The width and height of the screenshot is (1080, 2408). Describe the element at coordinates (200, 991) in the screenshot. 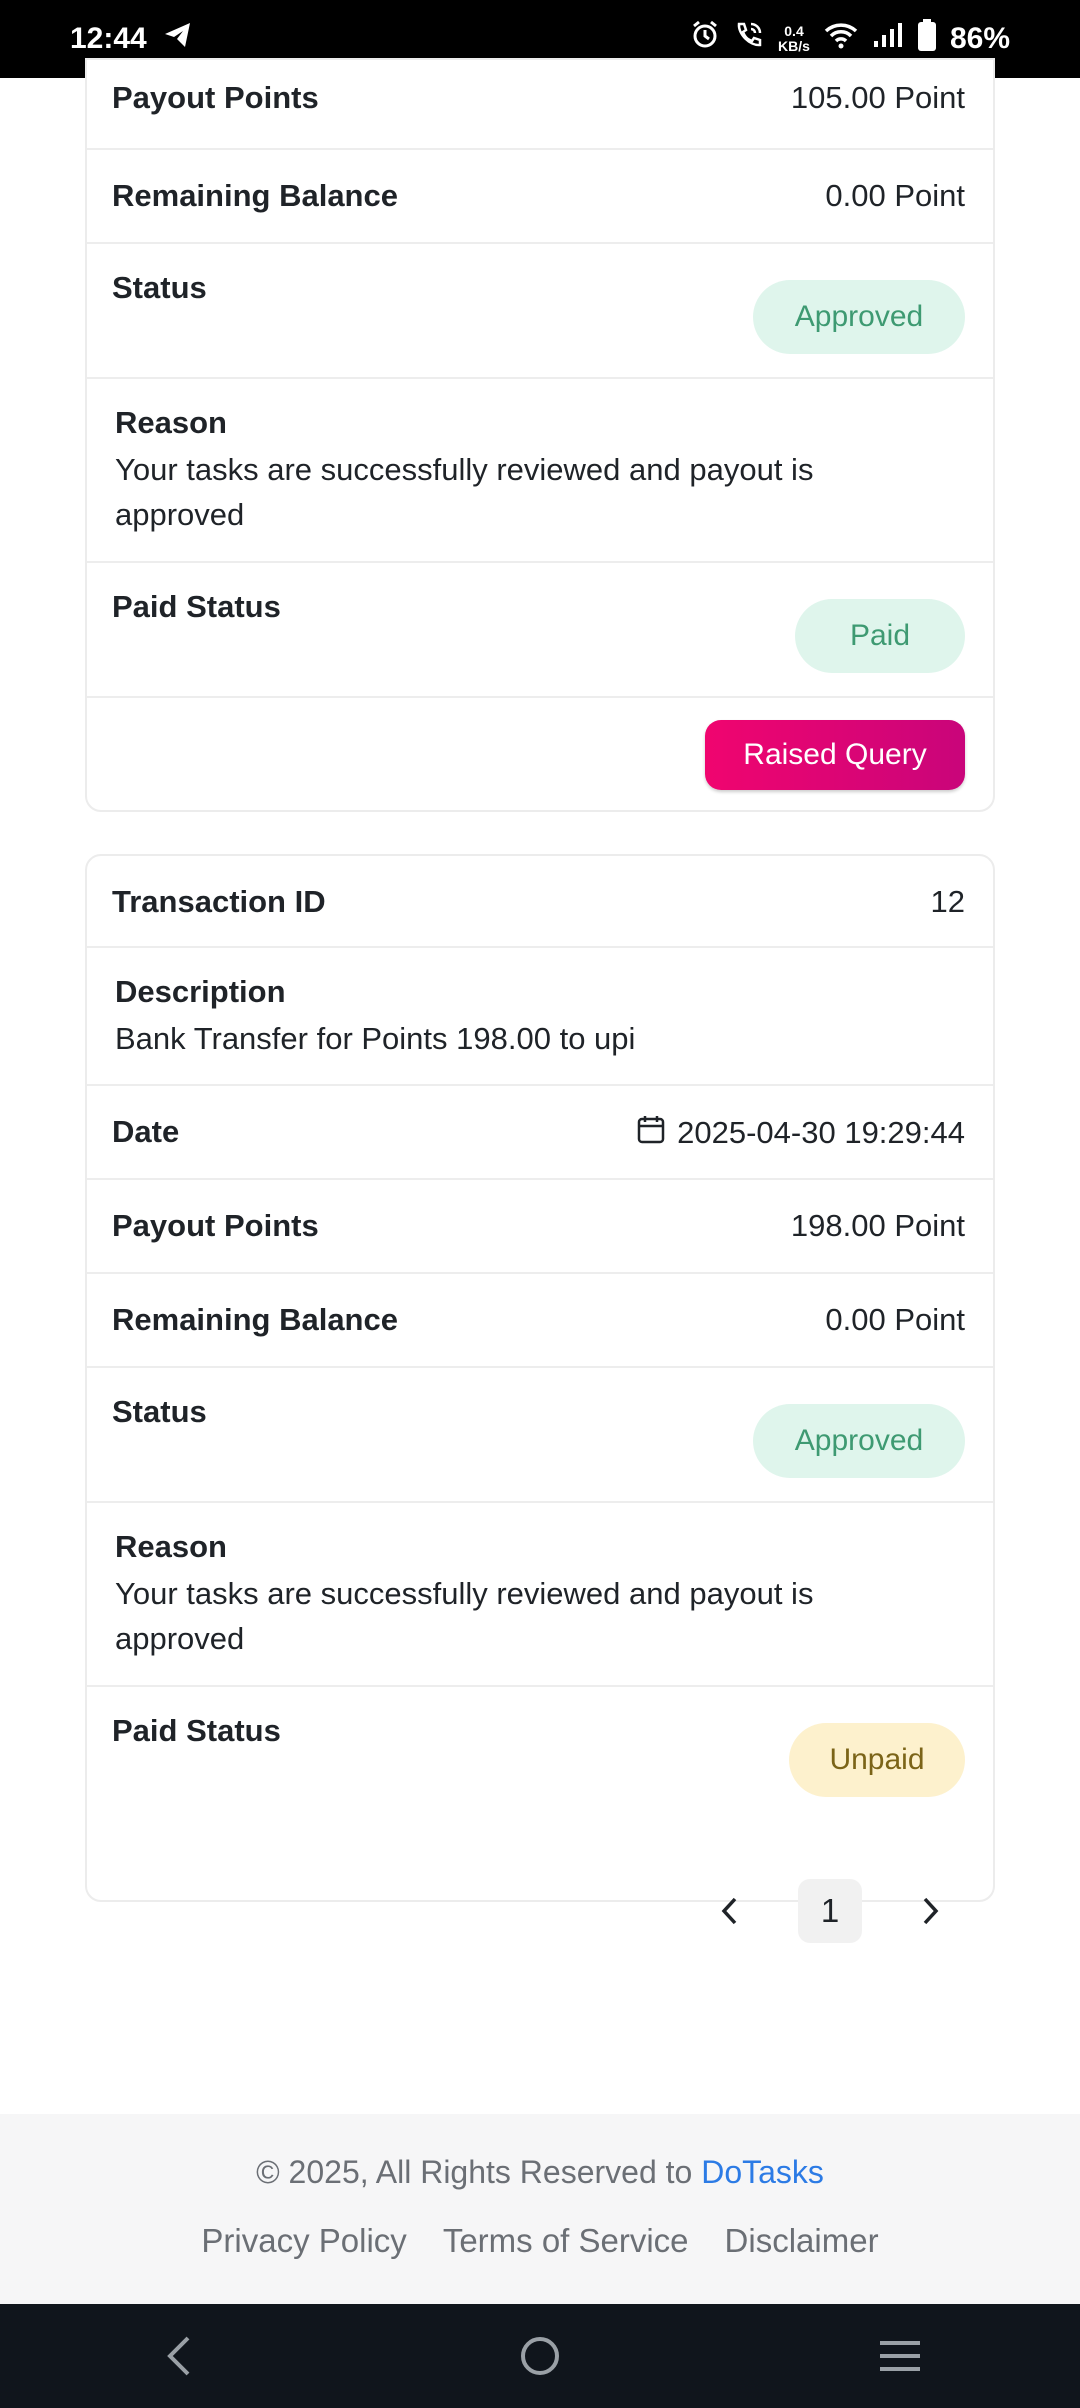

I see `description-label: Description` at that location.